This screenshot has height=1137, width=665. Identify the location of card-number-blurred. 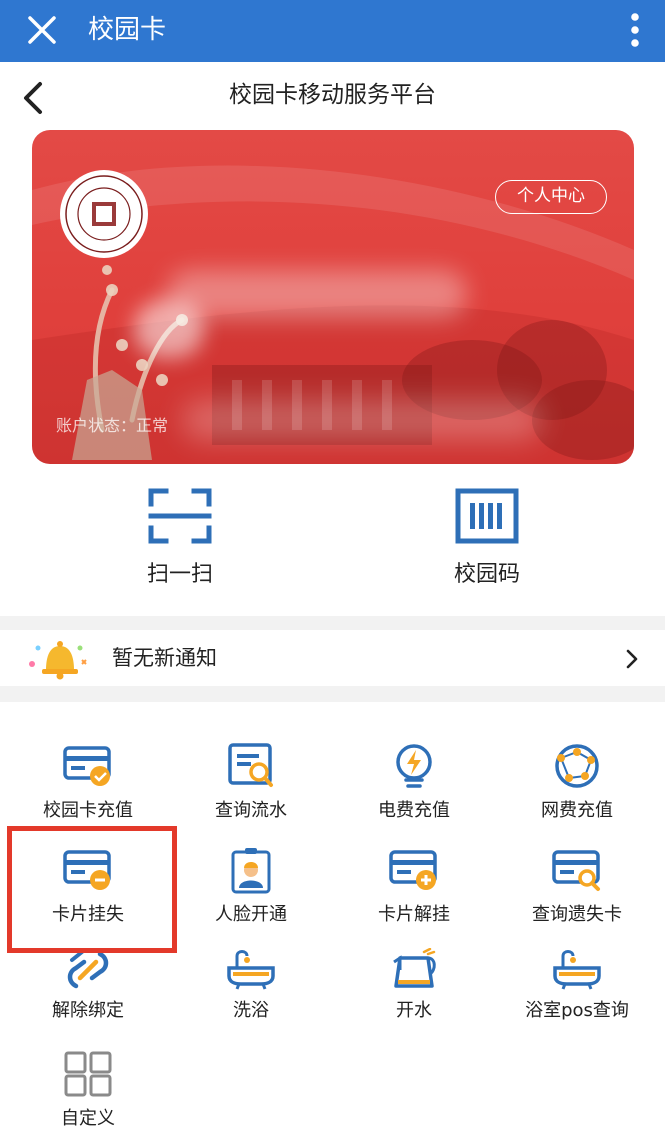
(362, 420).